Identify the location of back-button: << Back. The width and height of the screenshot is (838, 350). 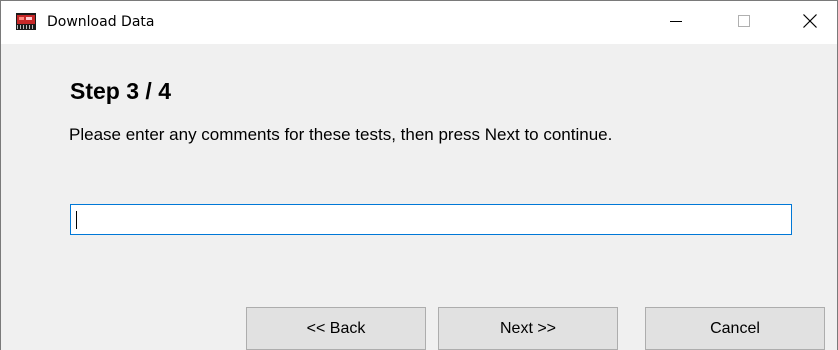
(336, 328).